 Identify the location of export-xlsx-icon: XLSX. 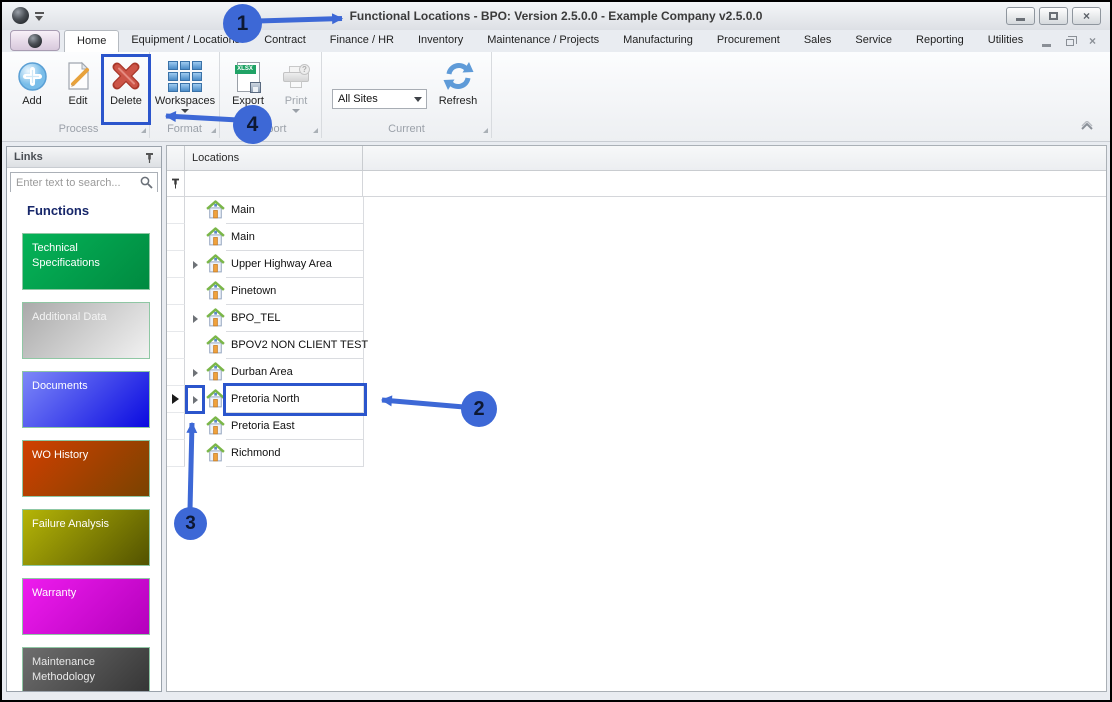
(248, 74).